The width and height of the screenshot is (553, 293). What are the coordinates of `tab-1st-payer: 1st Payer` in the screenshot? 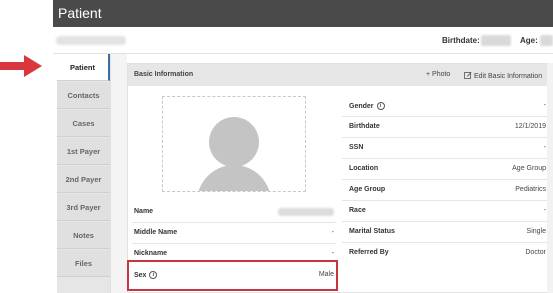 It's located at (83, 151).